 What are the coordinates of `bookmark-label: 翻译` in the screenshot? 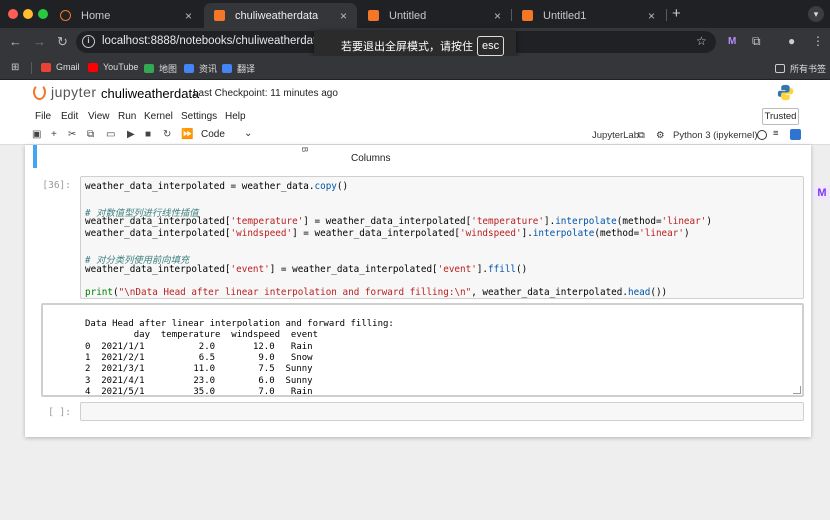 It's located at (246, 69).